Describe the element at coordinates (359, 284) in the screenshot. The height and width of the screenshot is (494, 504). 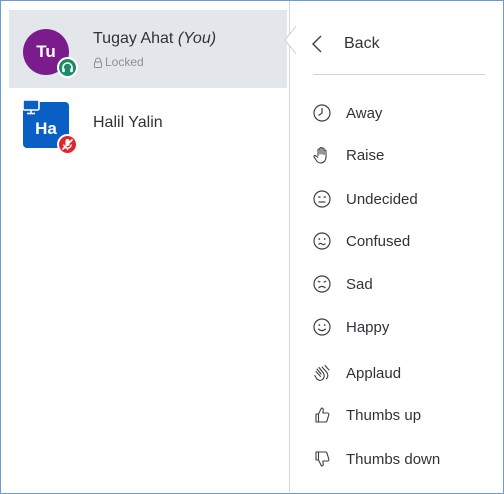
I see `menu-item-label: Sad` at that location.